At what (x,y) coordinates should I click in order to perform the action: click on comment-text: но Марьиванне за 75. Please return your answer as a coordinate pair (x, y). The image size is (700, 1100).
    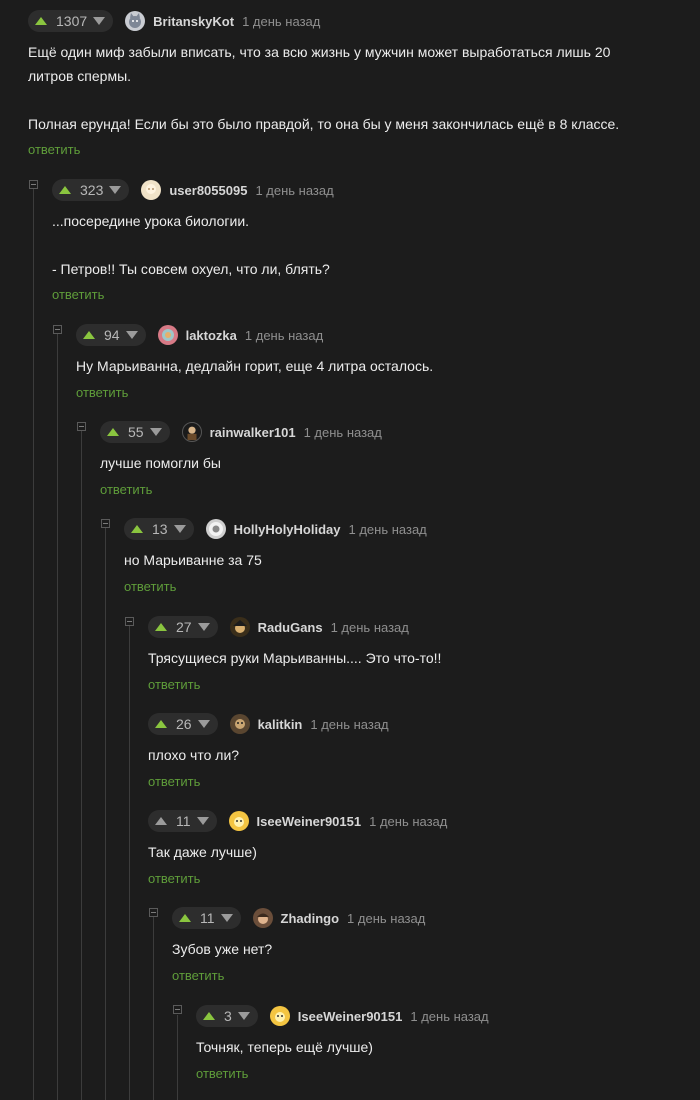
    Looking at the image, I should click on (193, 560).